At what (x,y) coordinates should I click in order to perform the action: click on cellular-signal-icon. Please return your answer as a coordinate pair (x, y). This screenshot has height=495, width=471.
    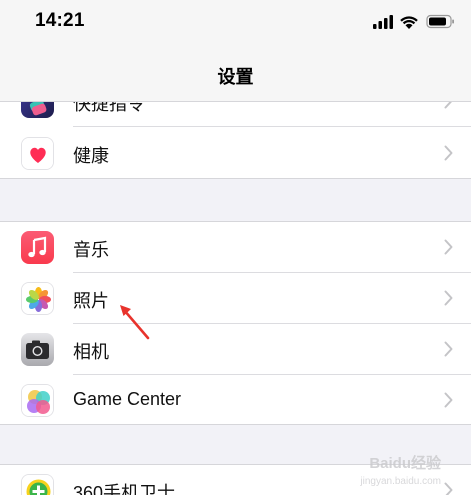
    Looking at the image, I should click on (383, 22).